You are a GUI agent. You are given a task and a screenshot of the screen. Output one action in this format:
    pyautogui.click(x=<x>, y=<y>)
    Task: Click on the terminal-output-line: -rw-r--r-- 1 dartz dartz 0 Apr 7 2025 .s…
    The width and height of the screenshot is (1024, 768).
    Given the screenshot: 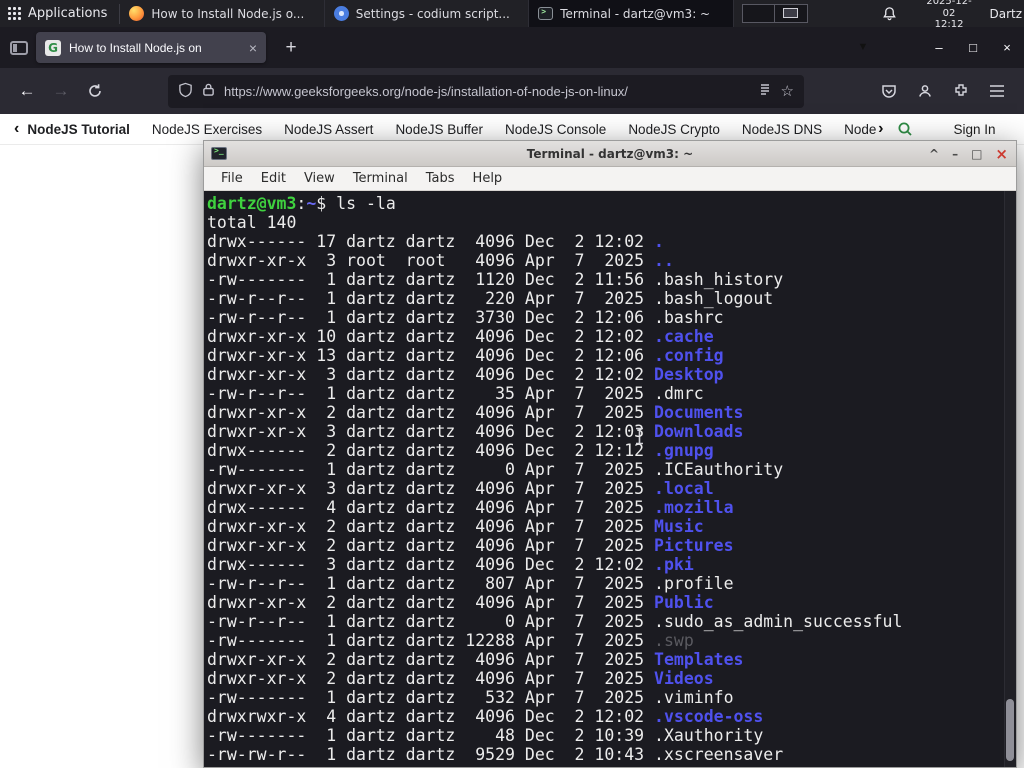 What is the action you would take?
    pyautogui.click(x=555, y=621)
    